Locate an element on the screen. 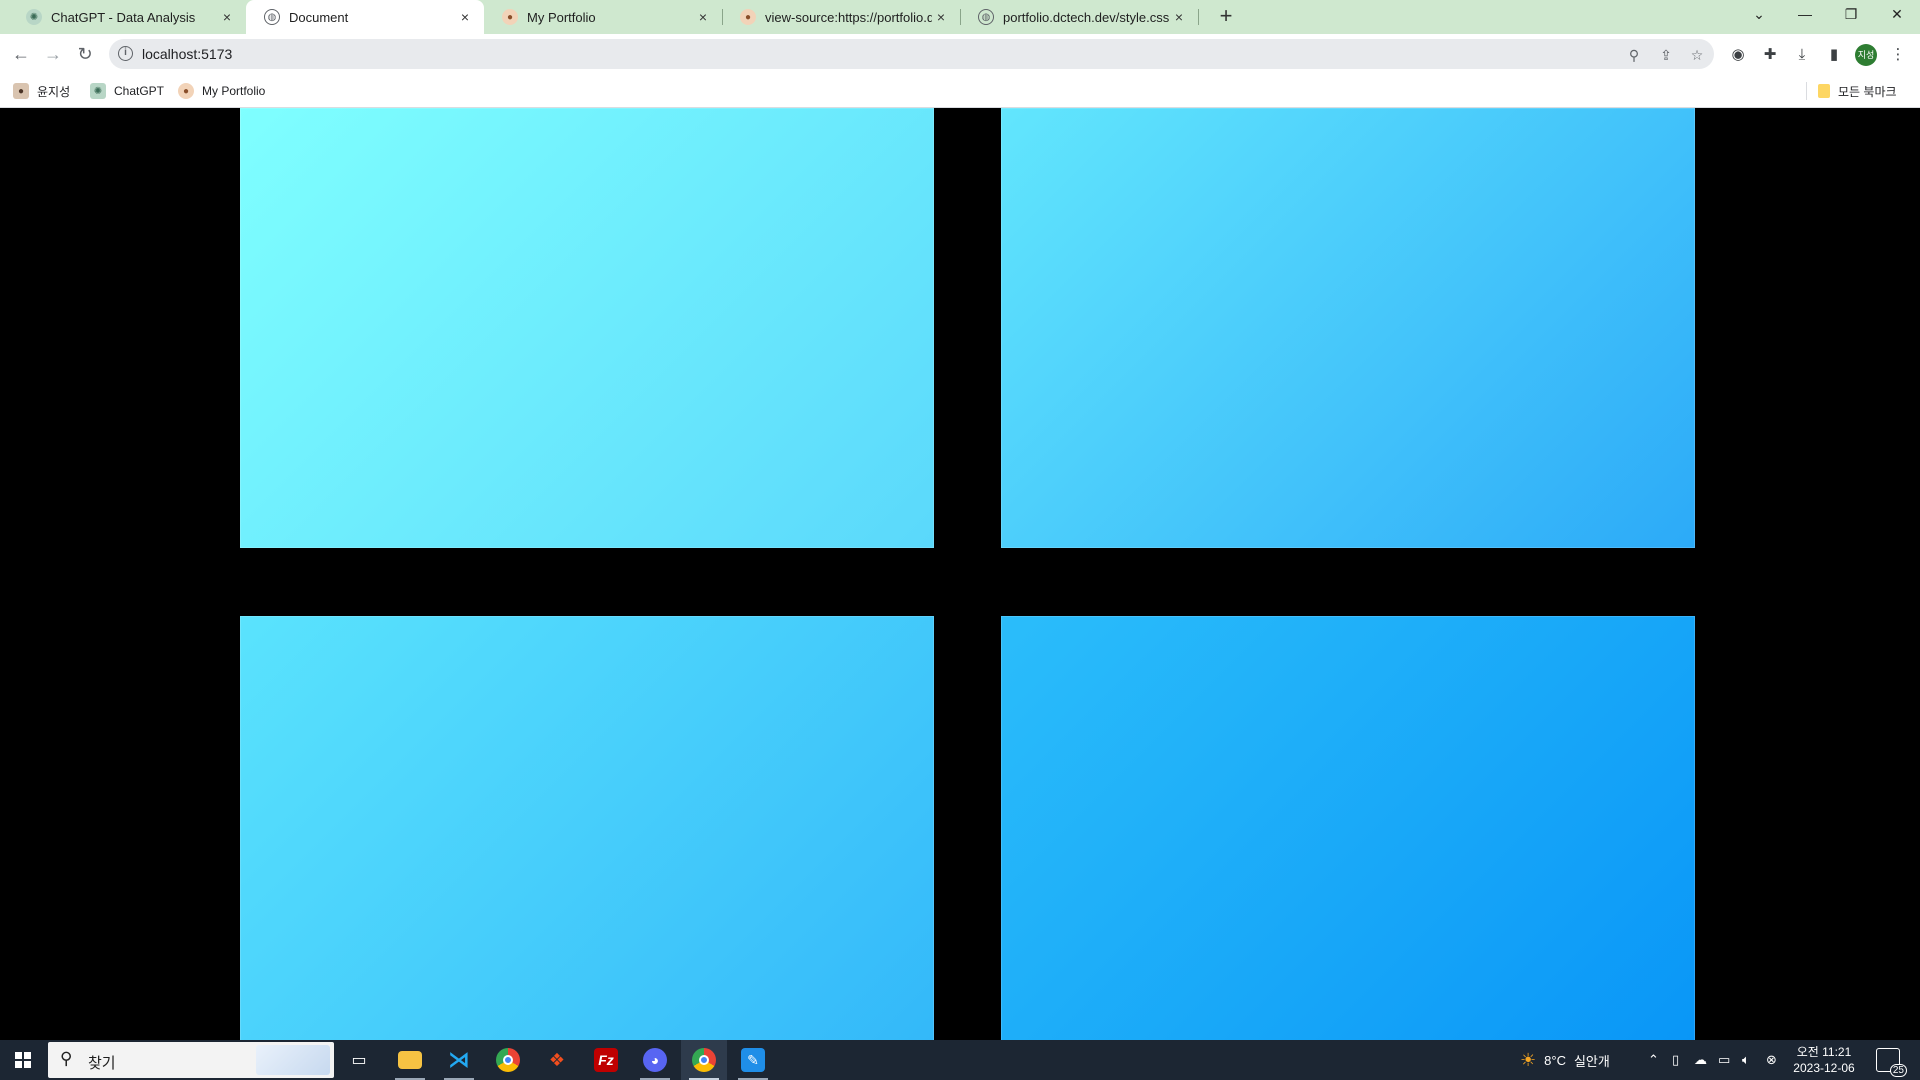 Image resolution: width=1920 pixels, height=1080 pixels. windows-logo-icon is located at coordinates (23, 1060).